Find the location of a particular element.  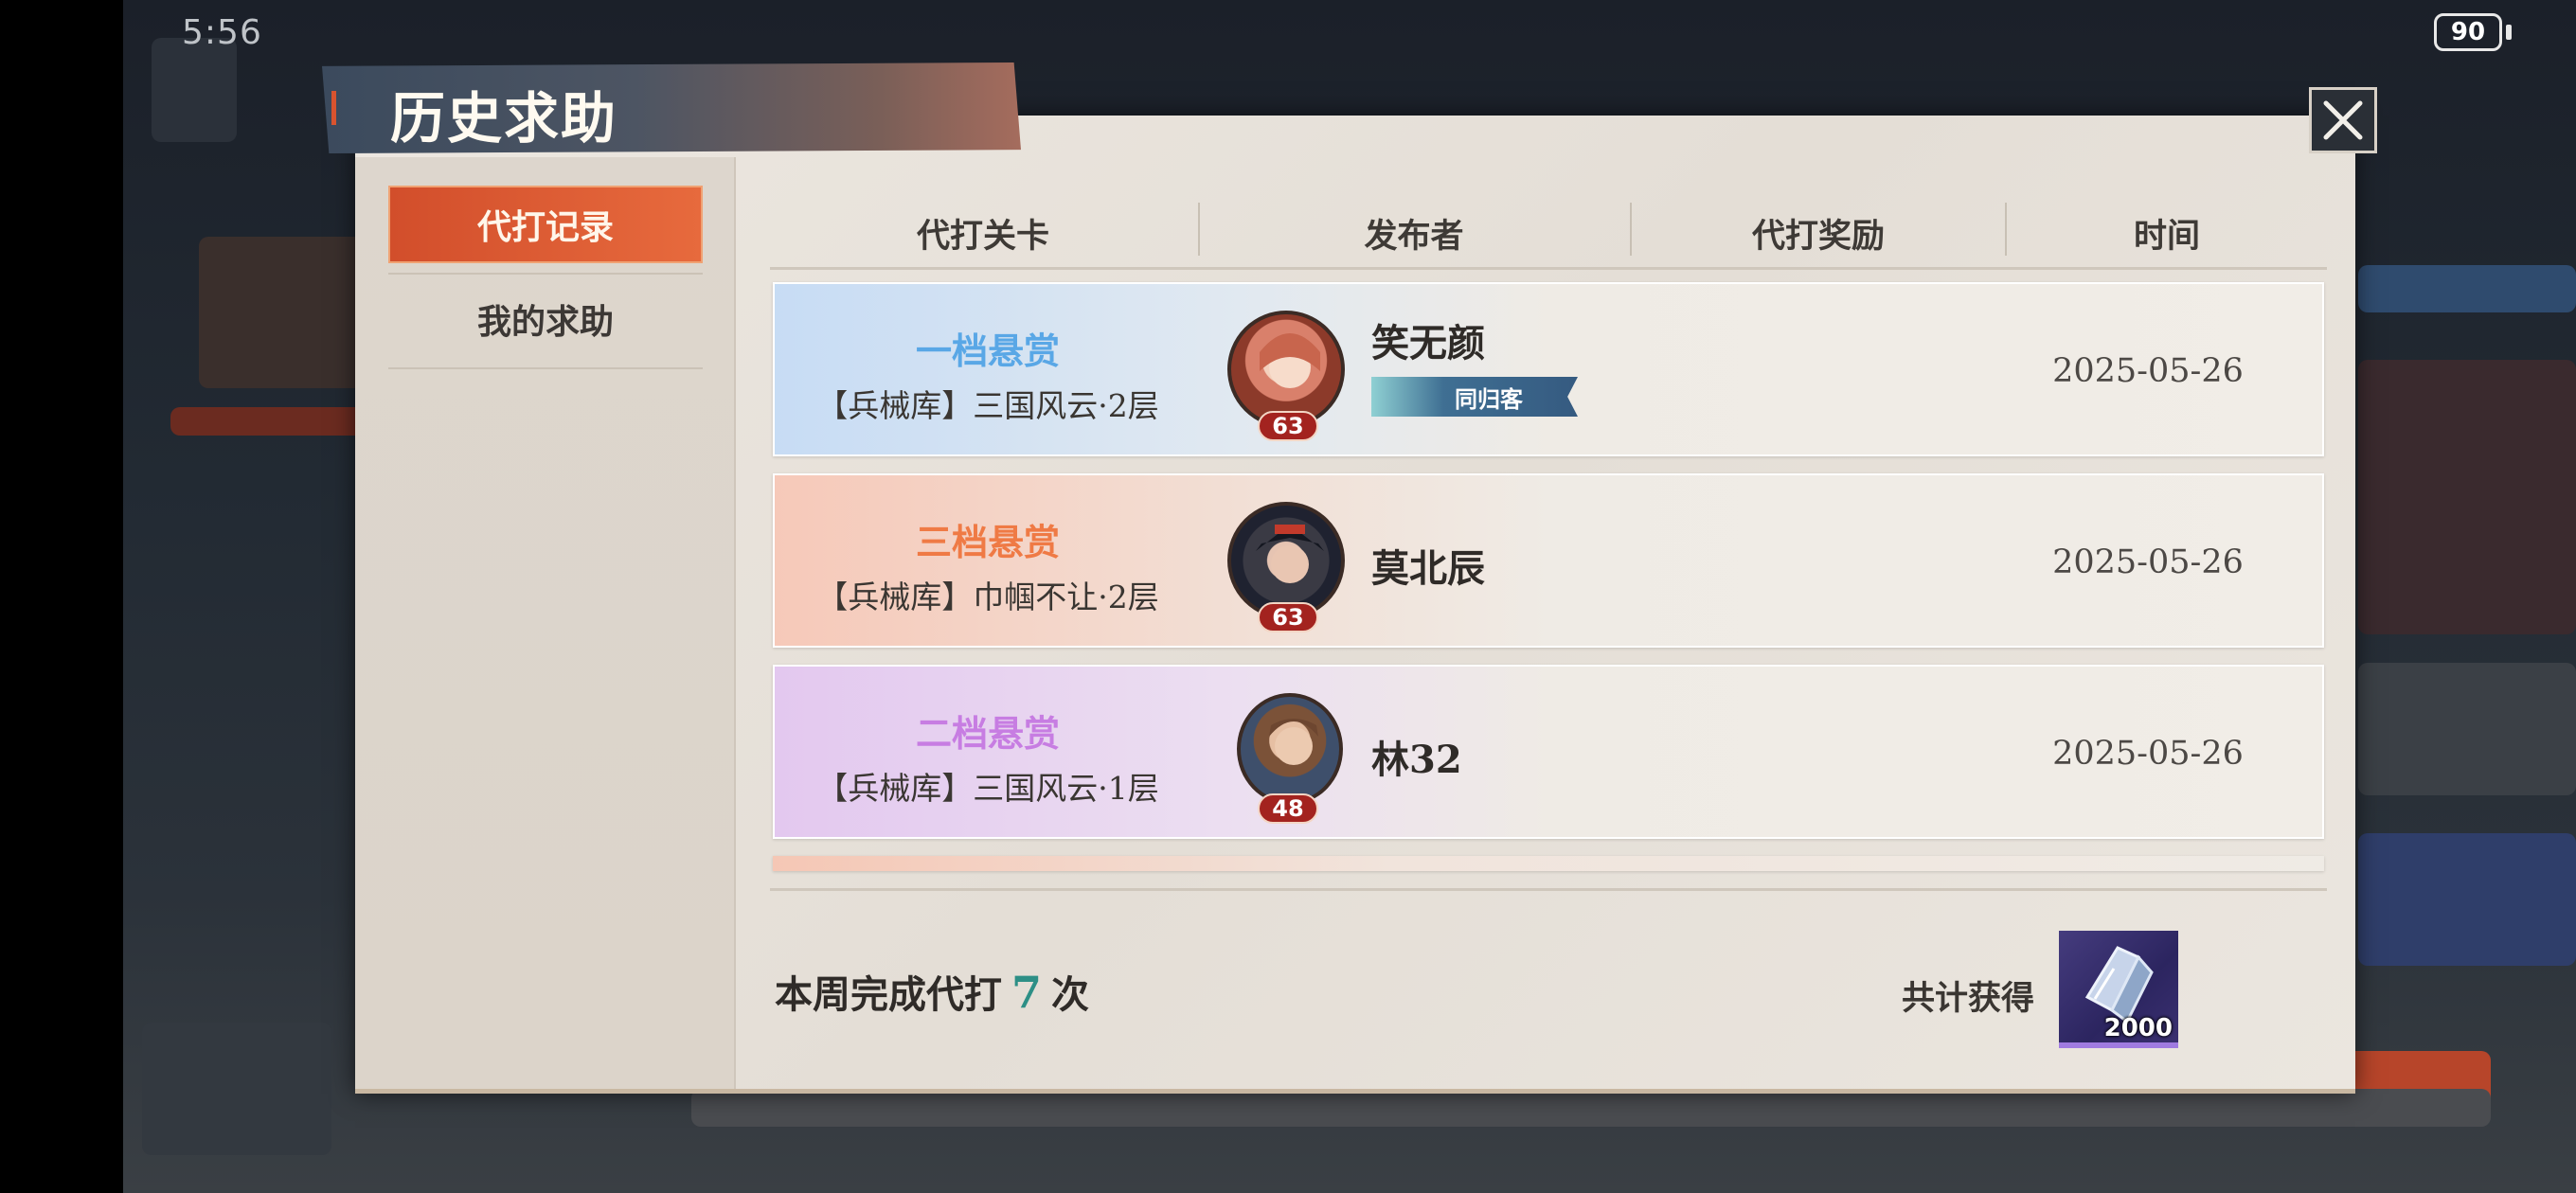

weekly-suffix: 次 is located at coordinates (1070, 994).